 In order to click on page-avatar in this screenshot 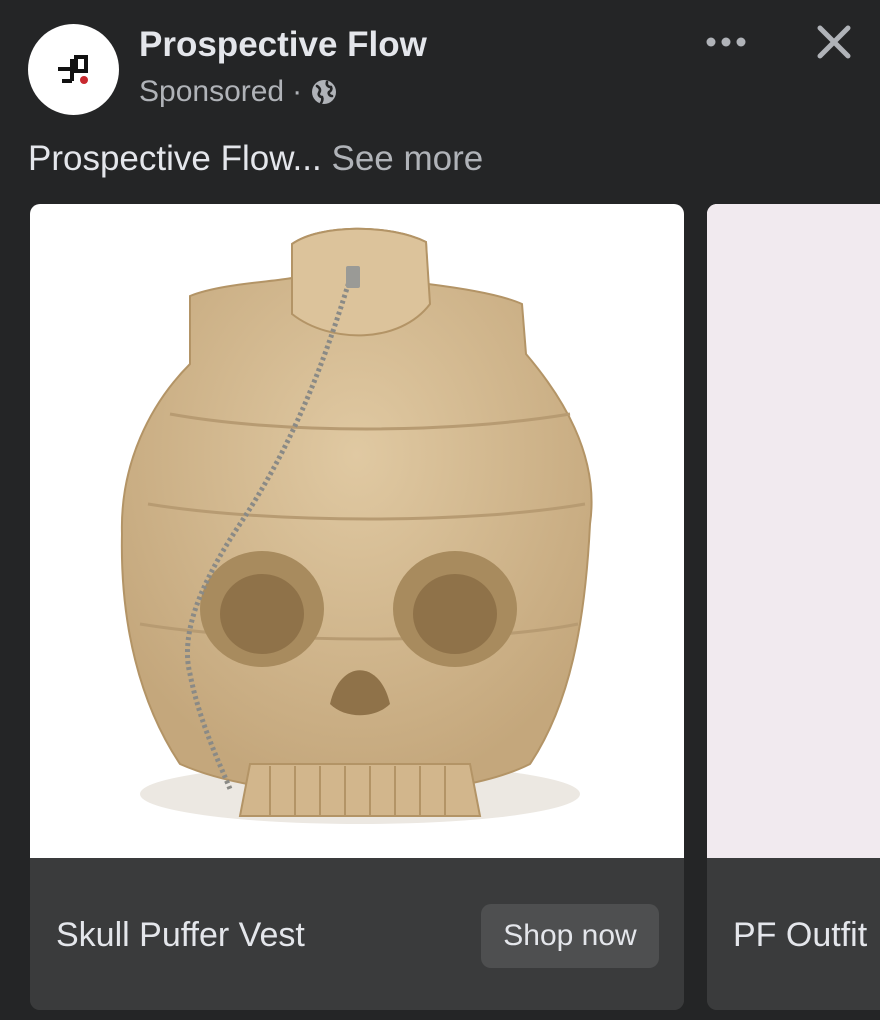, I will do `click(73, 69)`.